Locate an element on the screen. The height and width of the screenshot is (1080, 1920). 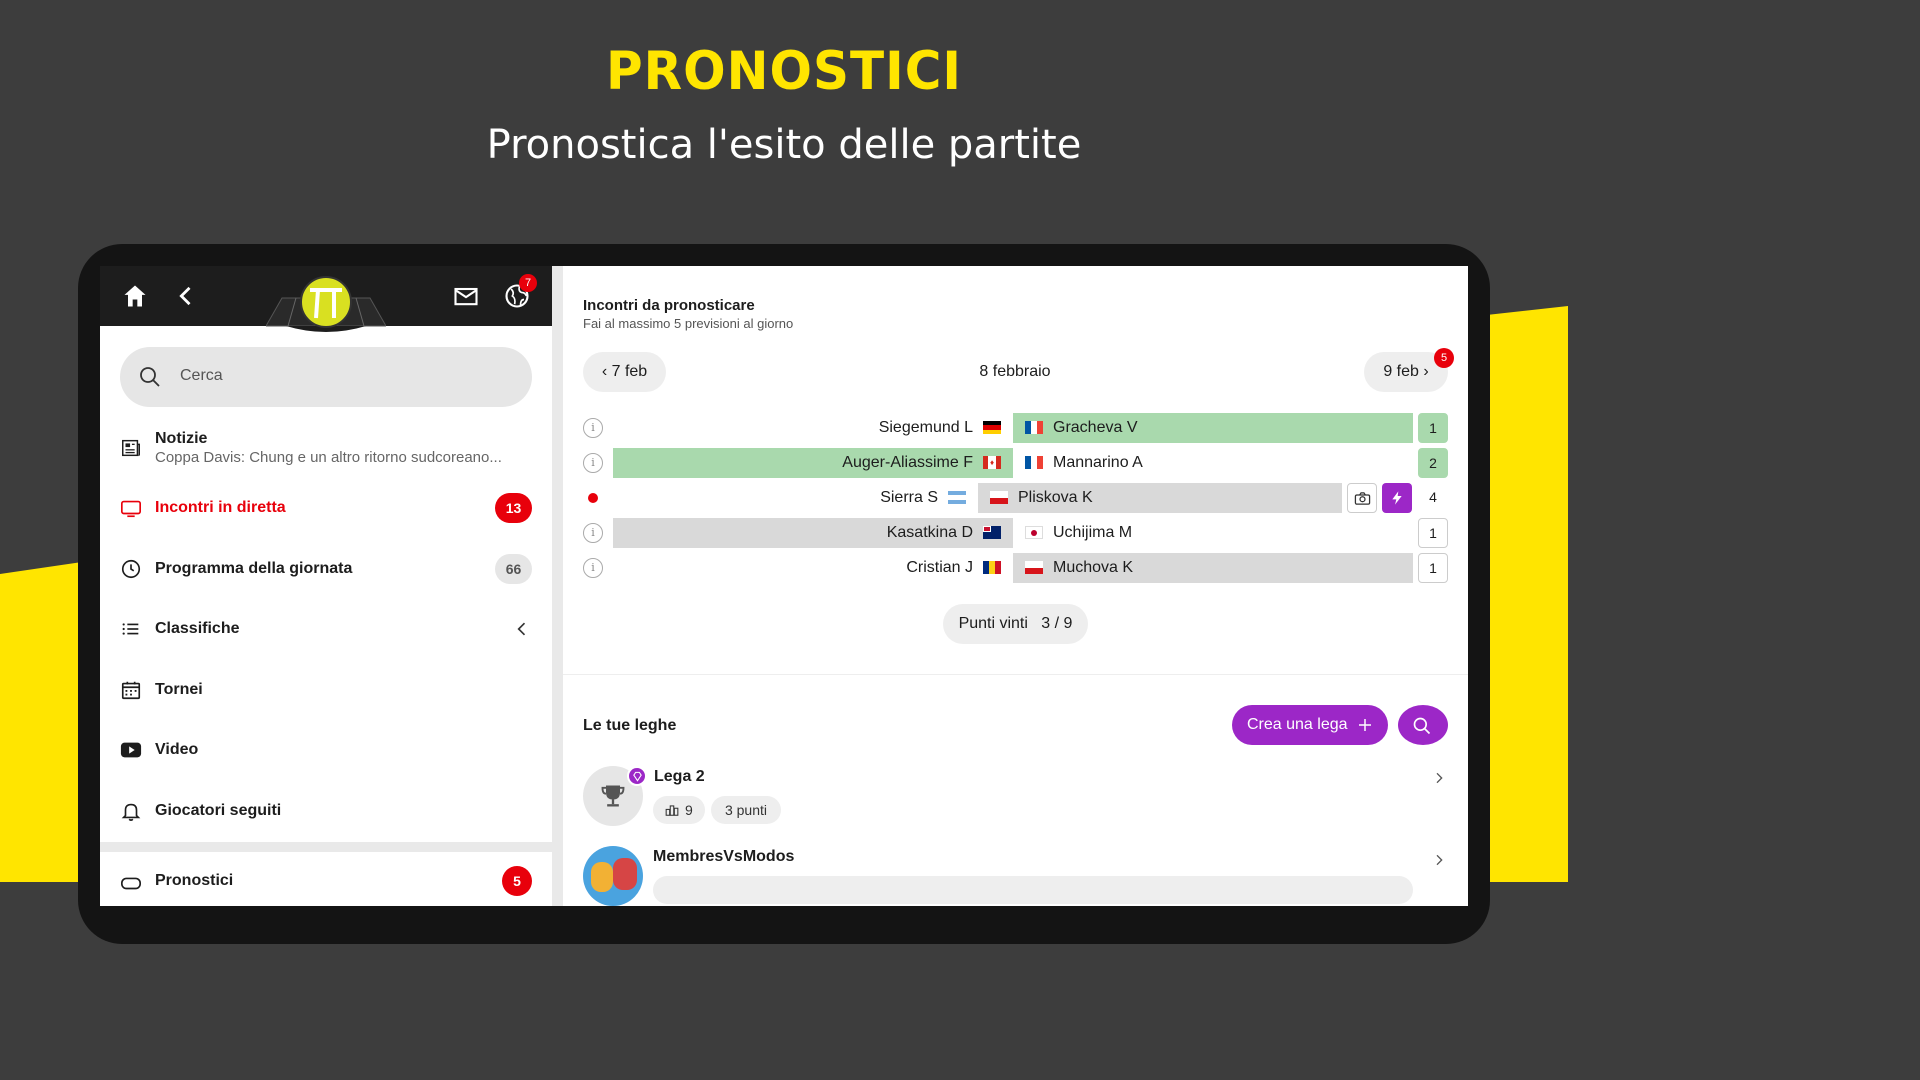
search-icon is located at coordinates (1422, 726).